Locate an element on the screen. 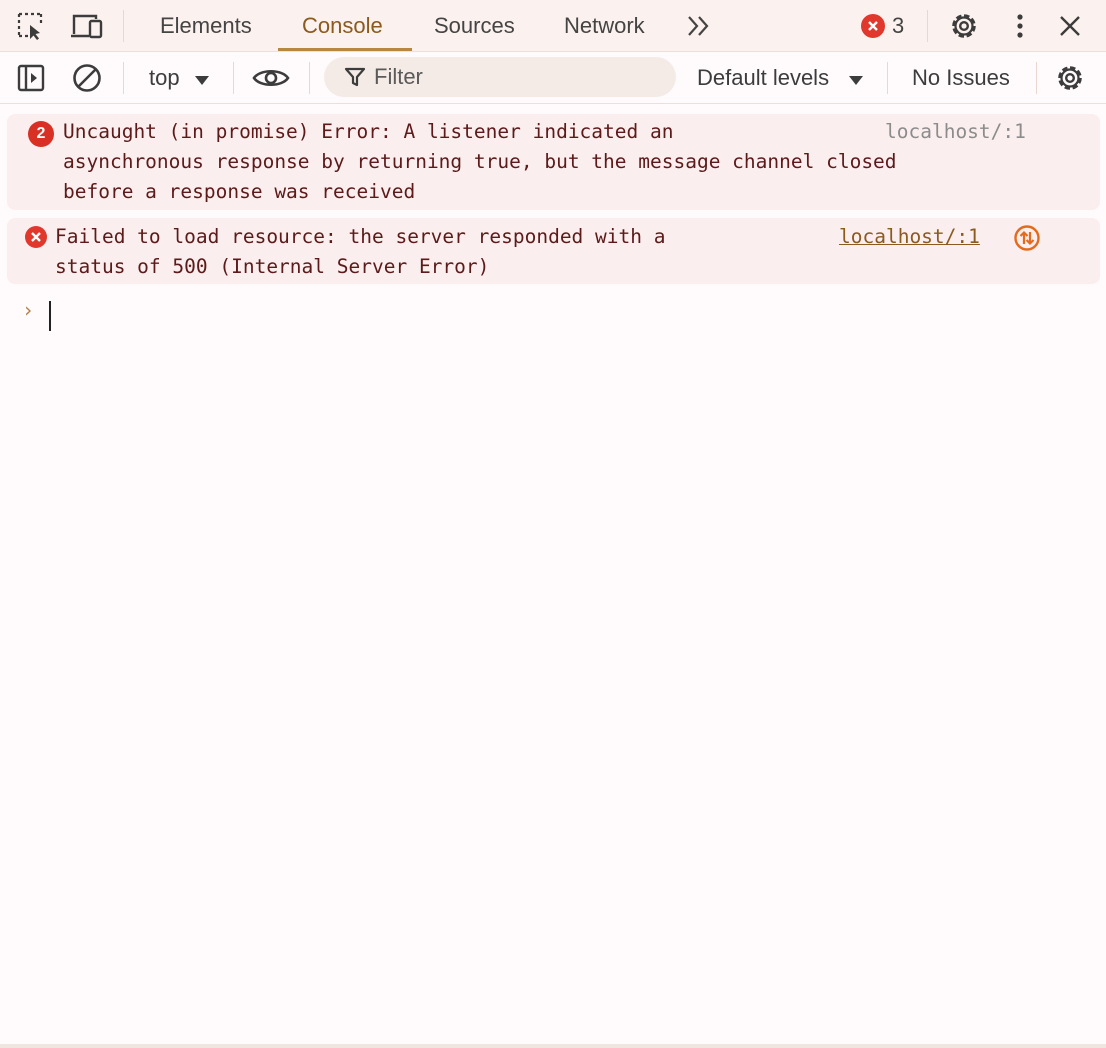  tab-elements: Elements is located at coordinates (206, 26).